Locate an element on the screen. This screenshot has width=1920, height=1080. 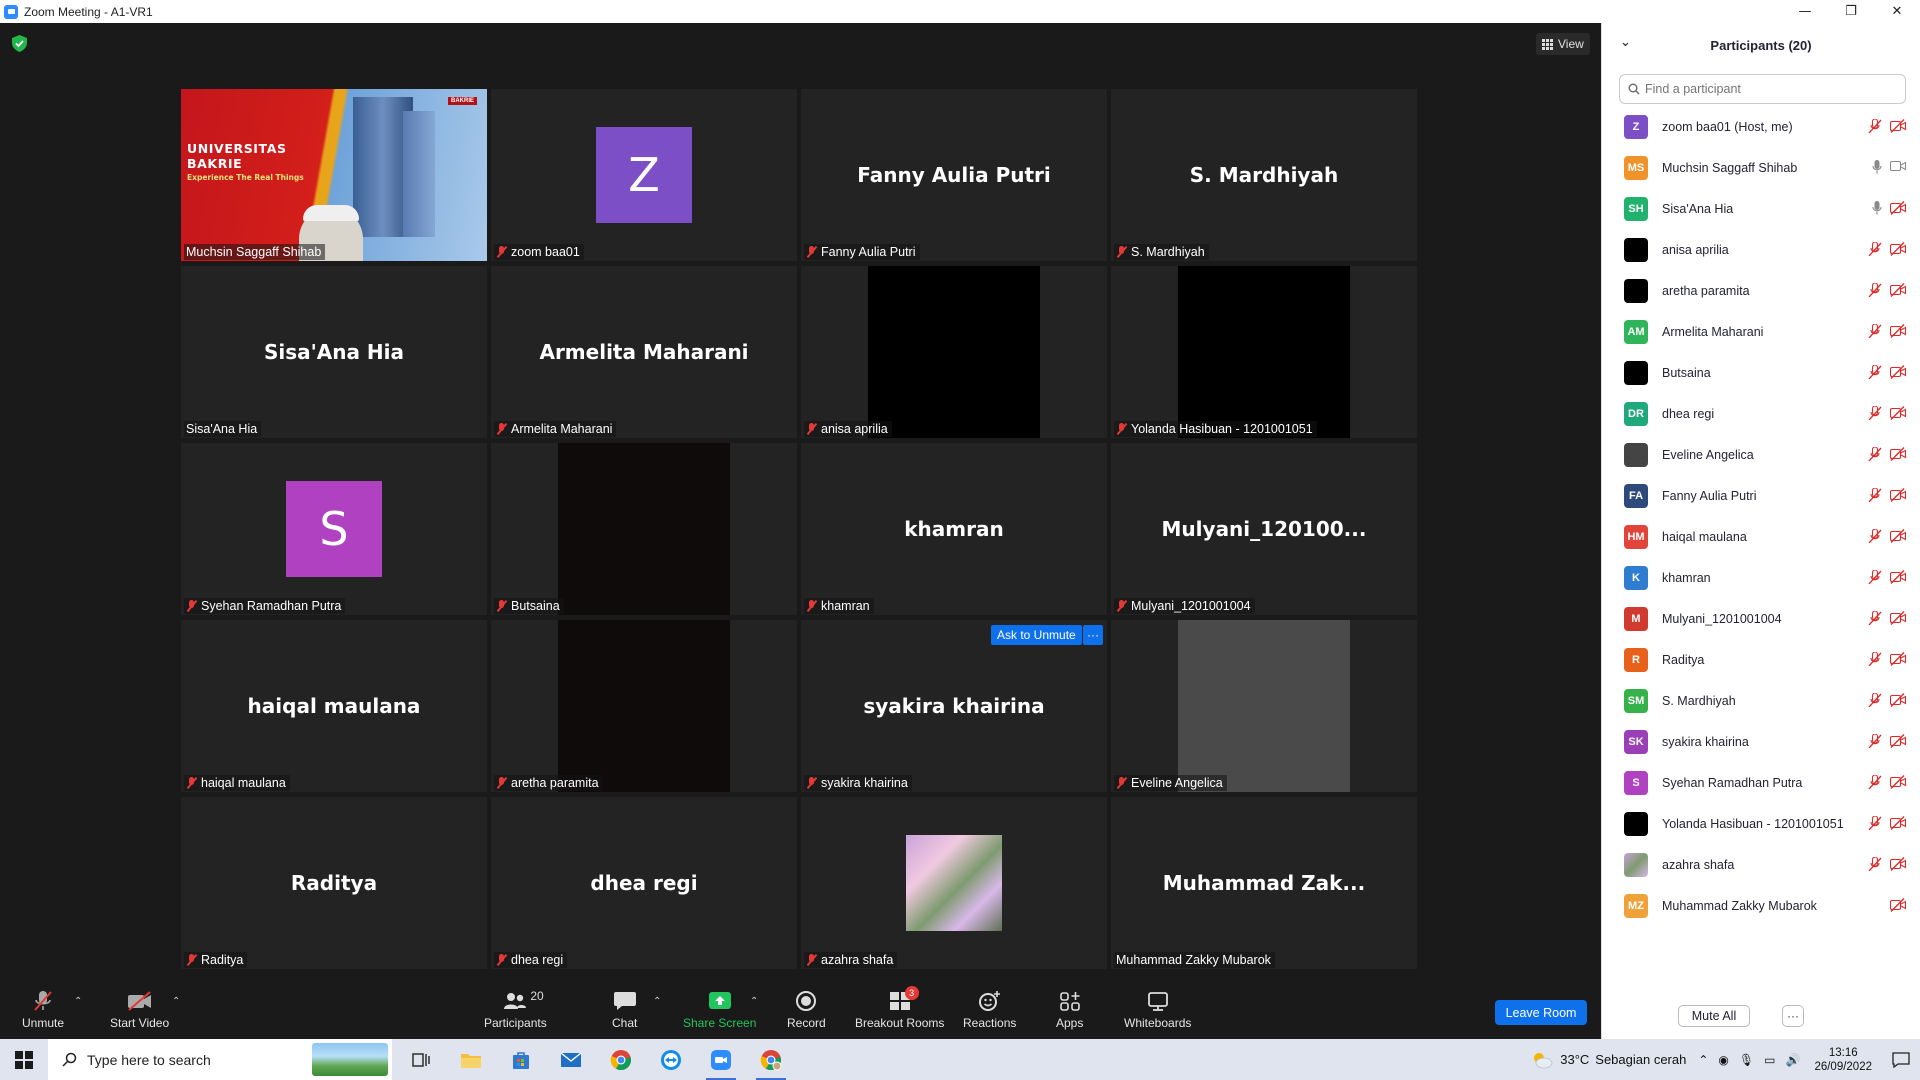
participant-row: MS Muchsin Saggaff Shihab is located at coordinates (1761, 167).